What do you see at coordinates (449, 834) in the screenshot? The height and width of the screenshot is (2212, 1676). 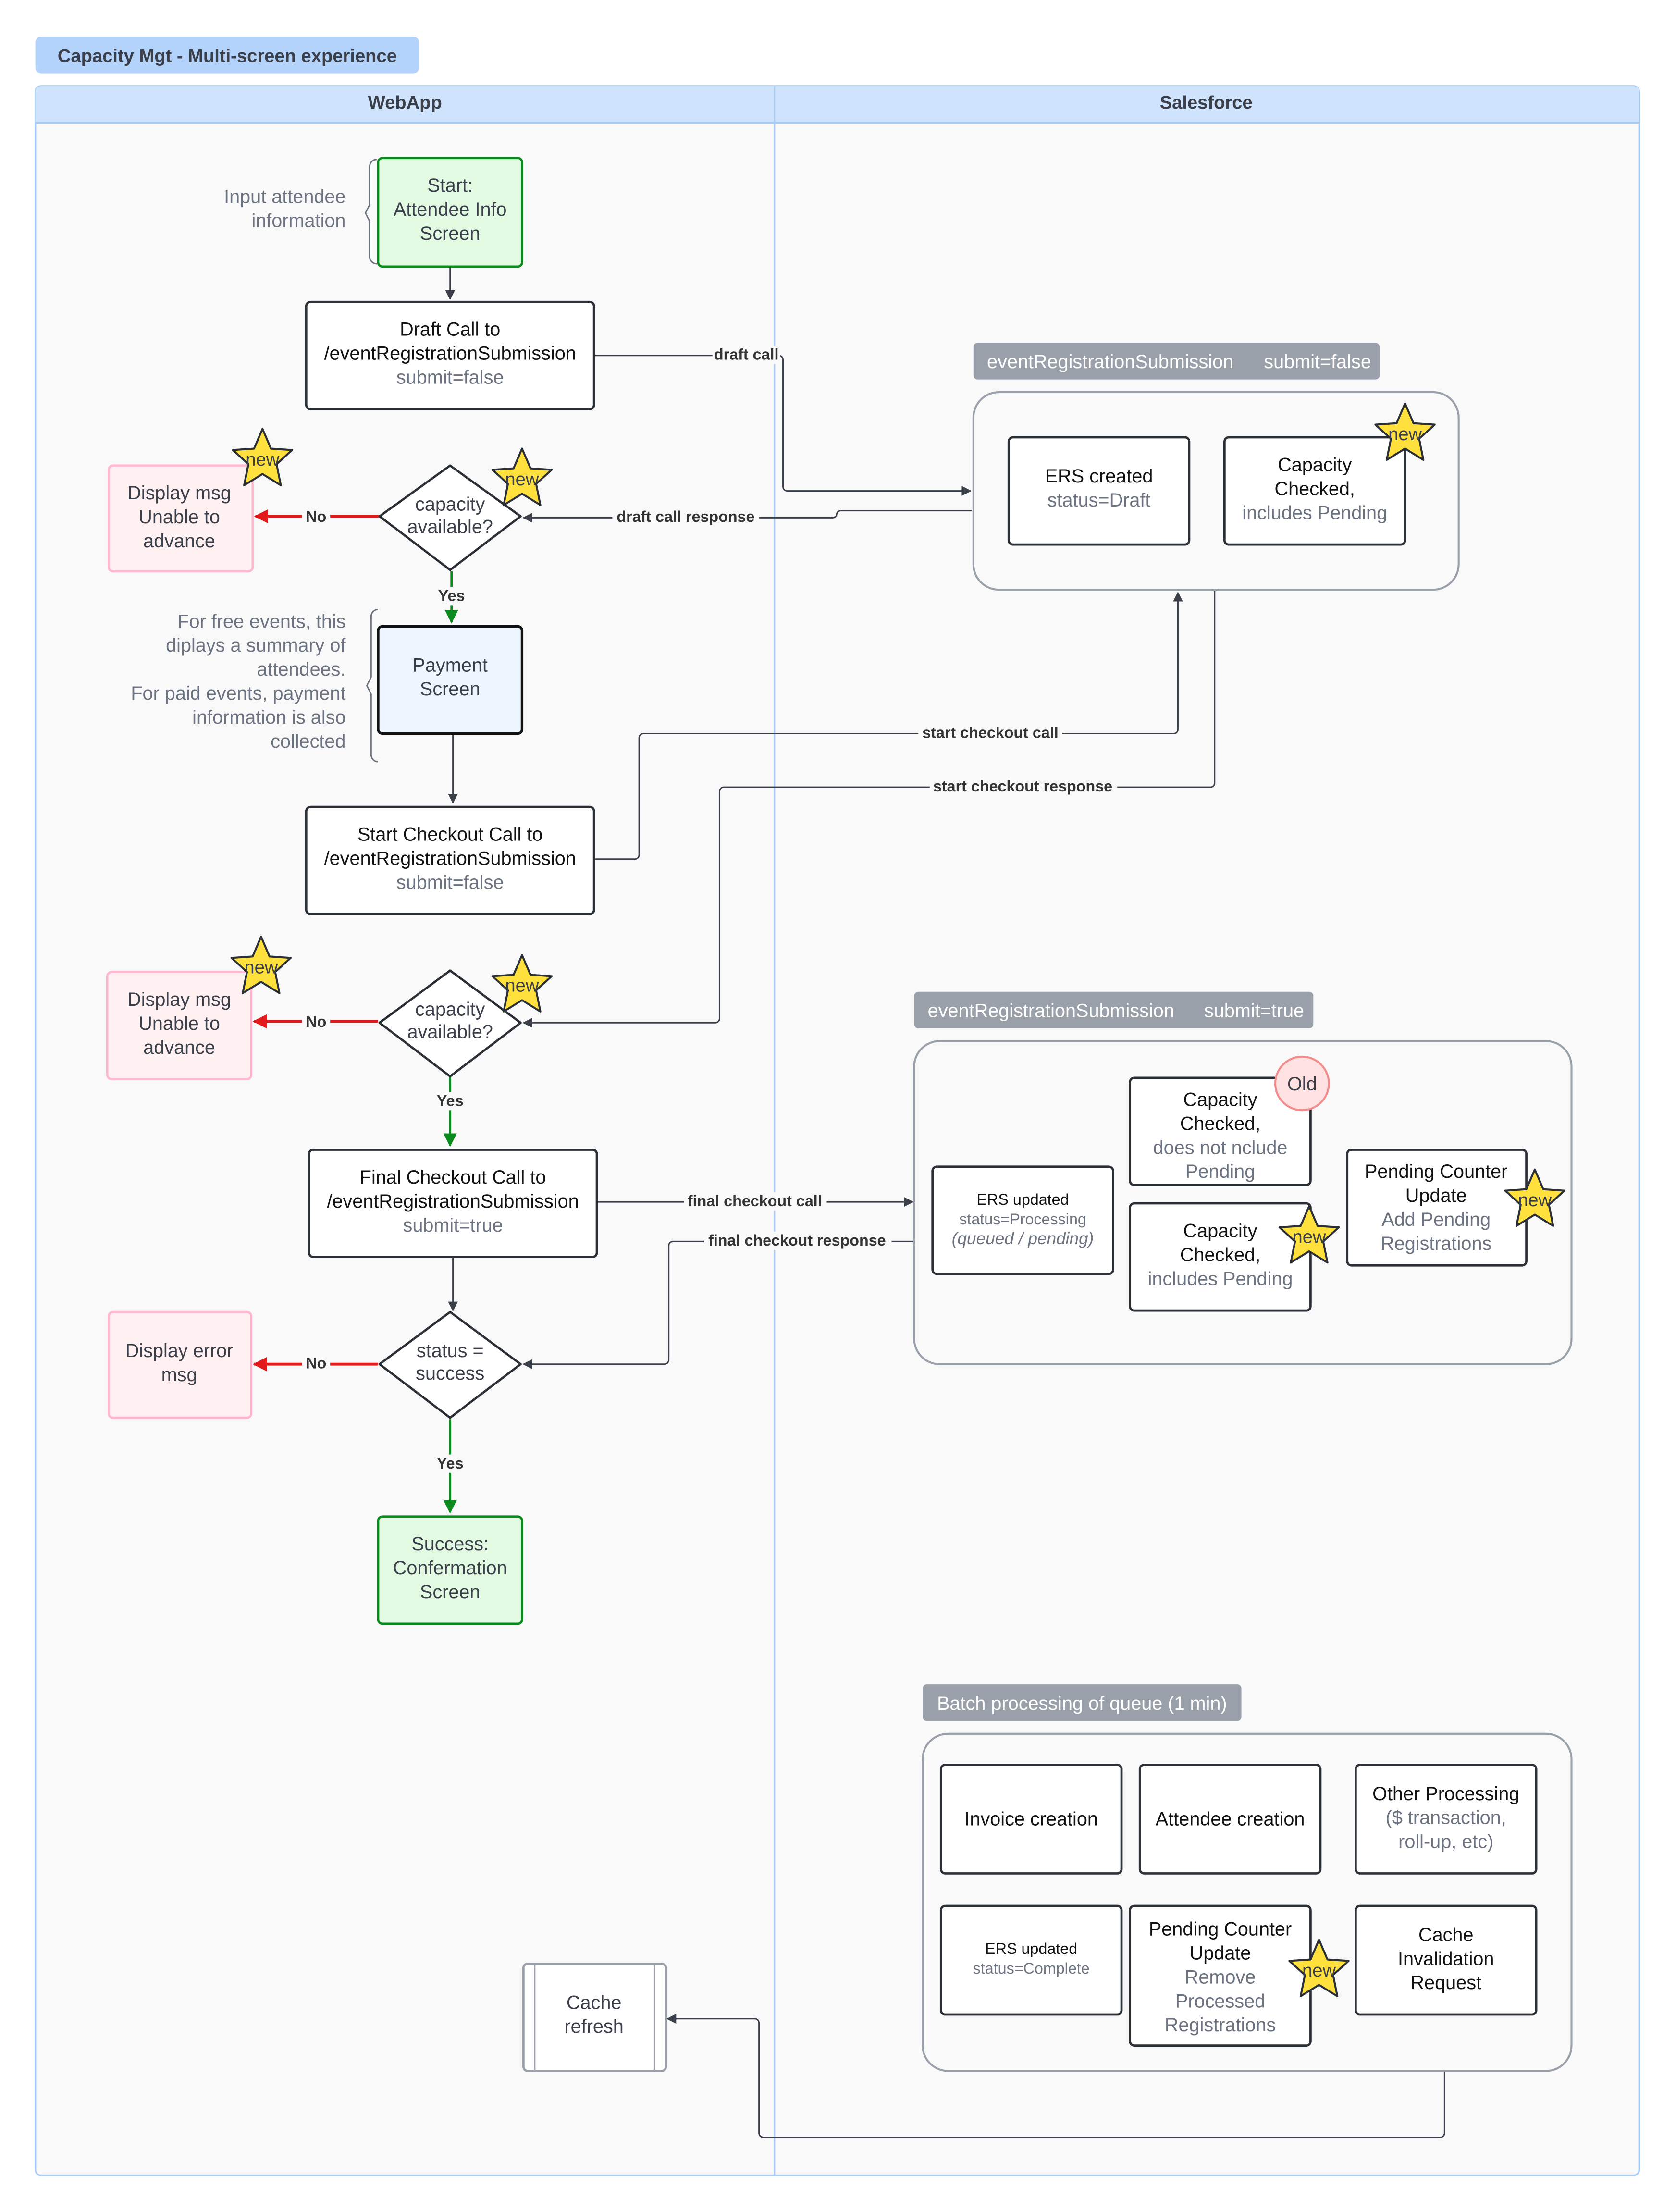 I see `svg-text: Start Checkout Call to` at bounding box center [449, 834].